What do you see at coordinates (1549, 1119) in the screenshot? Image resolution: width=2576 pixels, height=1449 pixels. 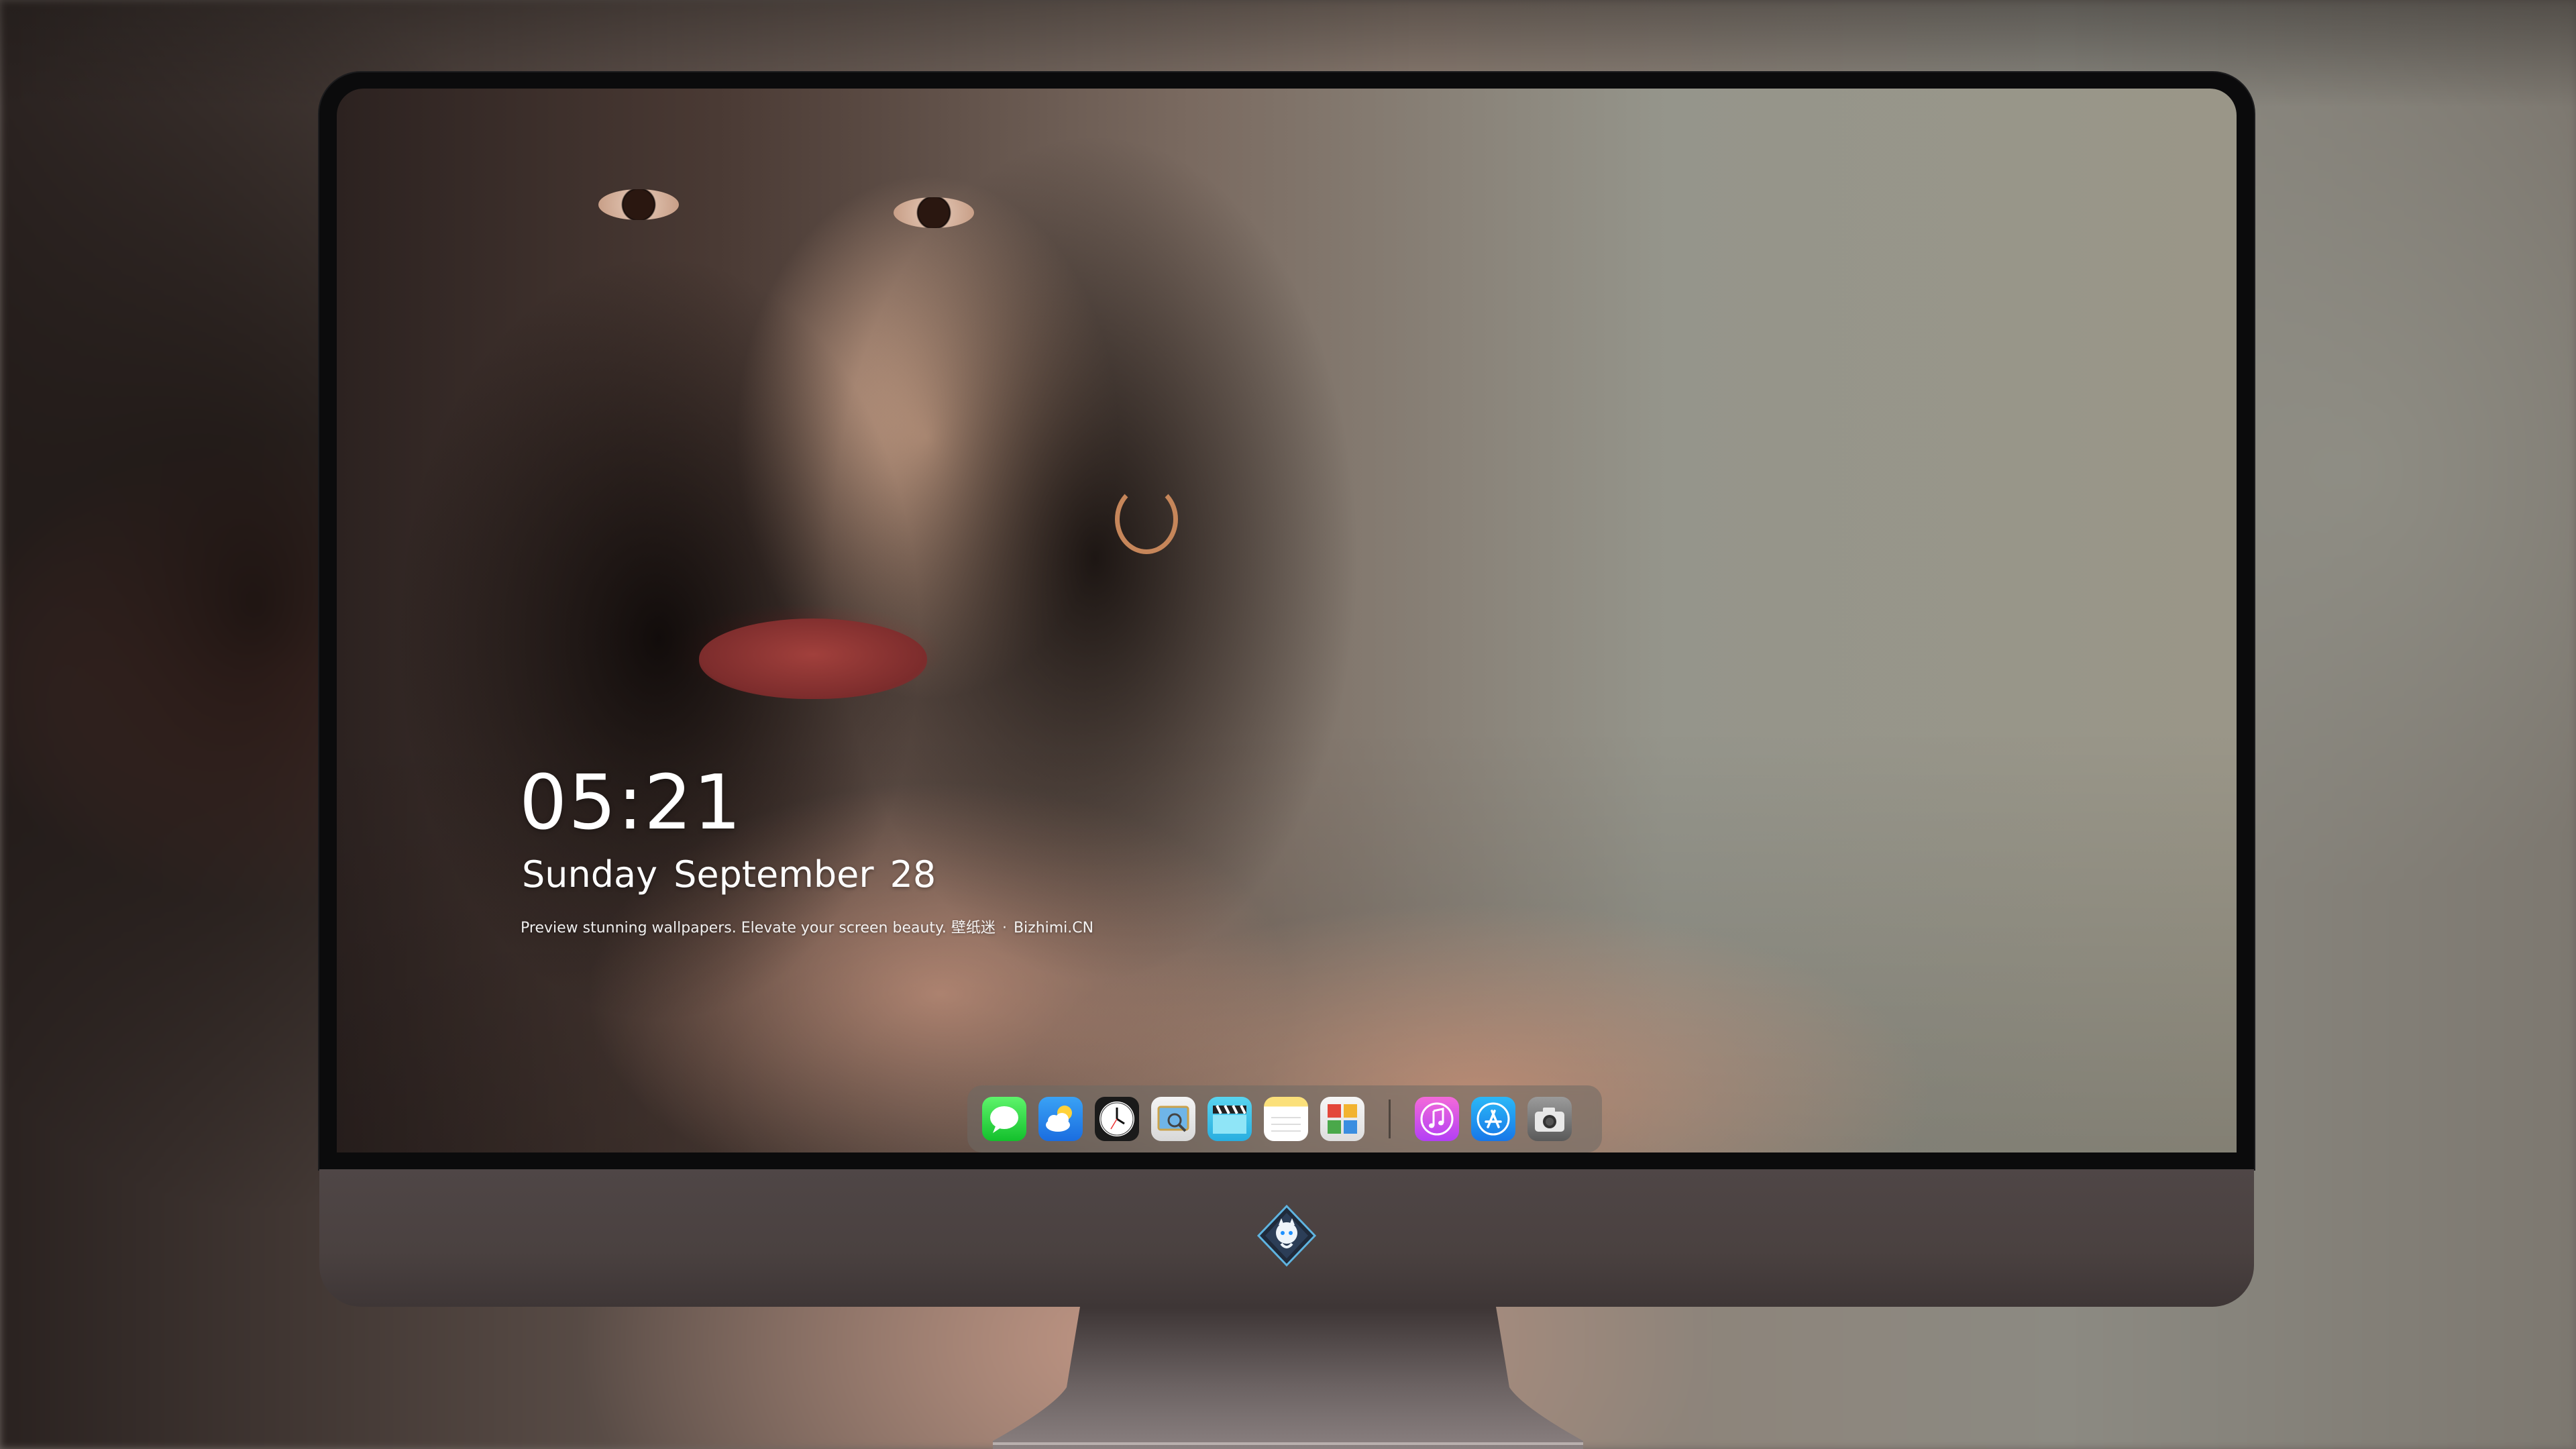 I see `camera-icon` at bounding box center [1549, 1119].